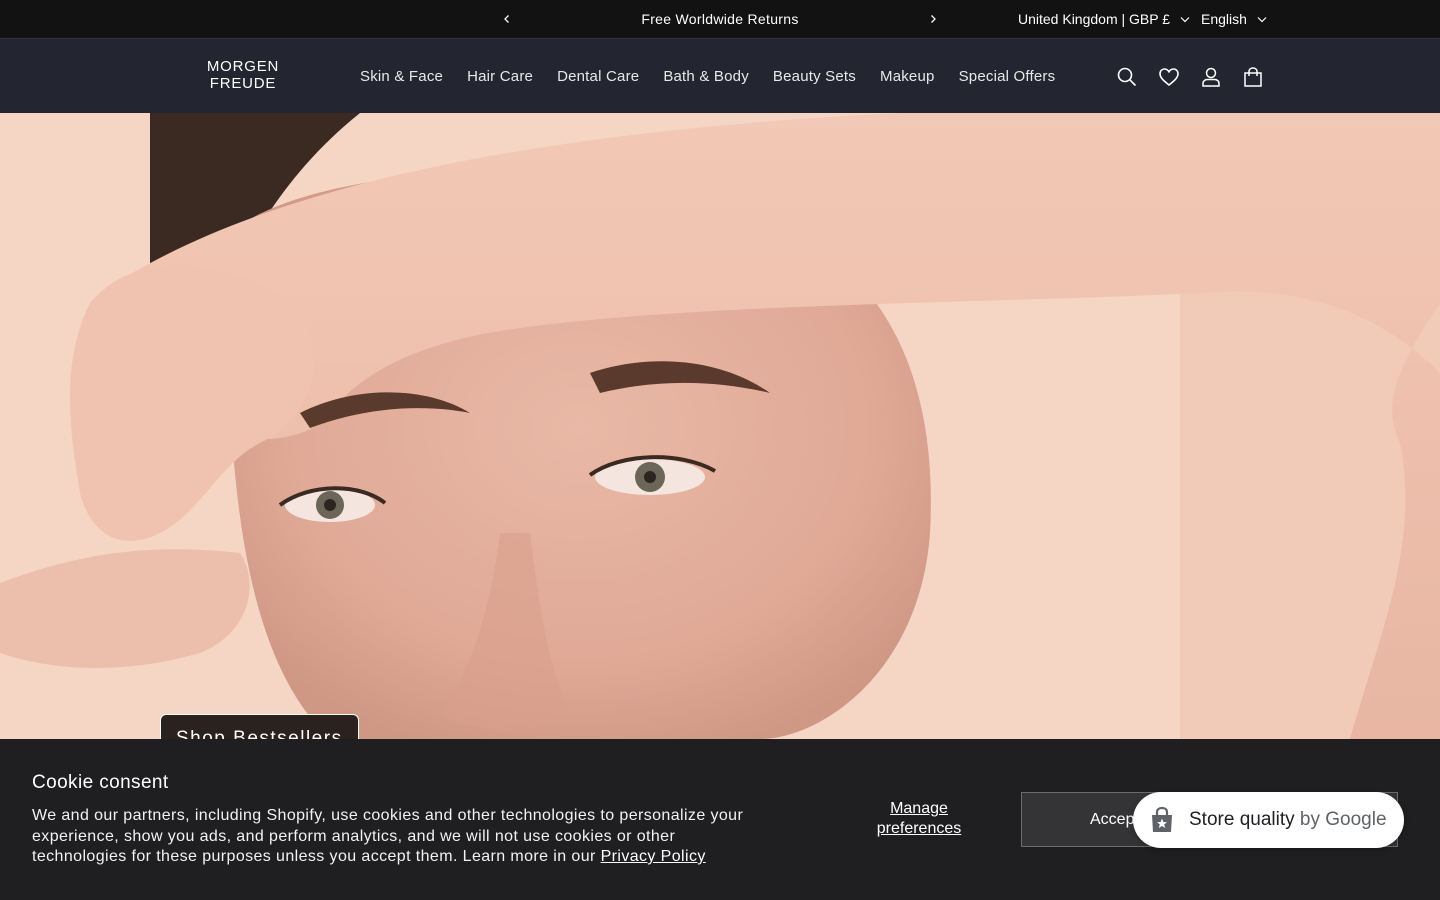 The height and width of the screenshot is (900, 1440). What do you see at coordinates (919, 819) in the screenshot?
I see `manage-preferences-button: Manage preferences` at bounding box center [919, 819].